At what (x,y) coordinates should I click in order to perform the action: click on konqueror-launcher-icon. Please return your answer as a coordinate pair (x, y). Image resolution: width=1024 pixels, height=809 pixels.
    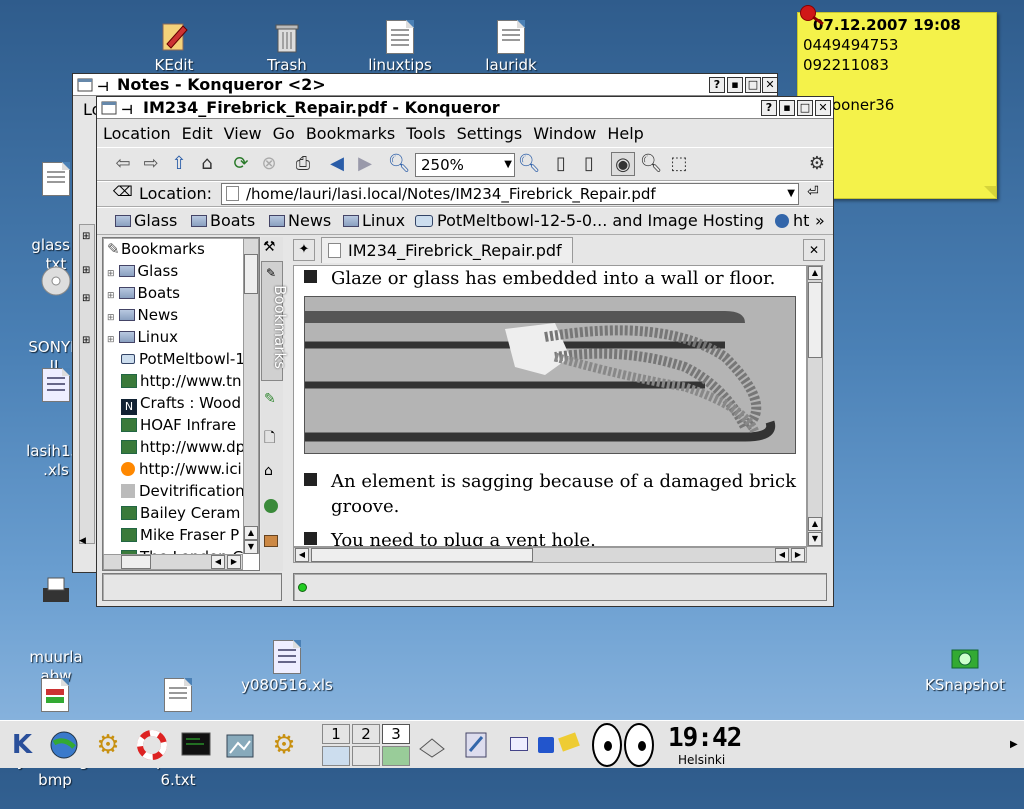
    Looking at the image, I should click on (64, 745).